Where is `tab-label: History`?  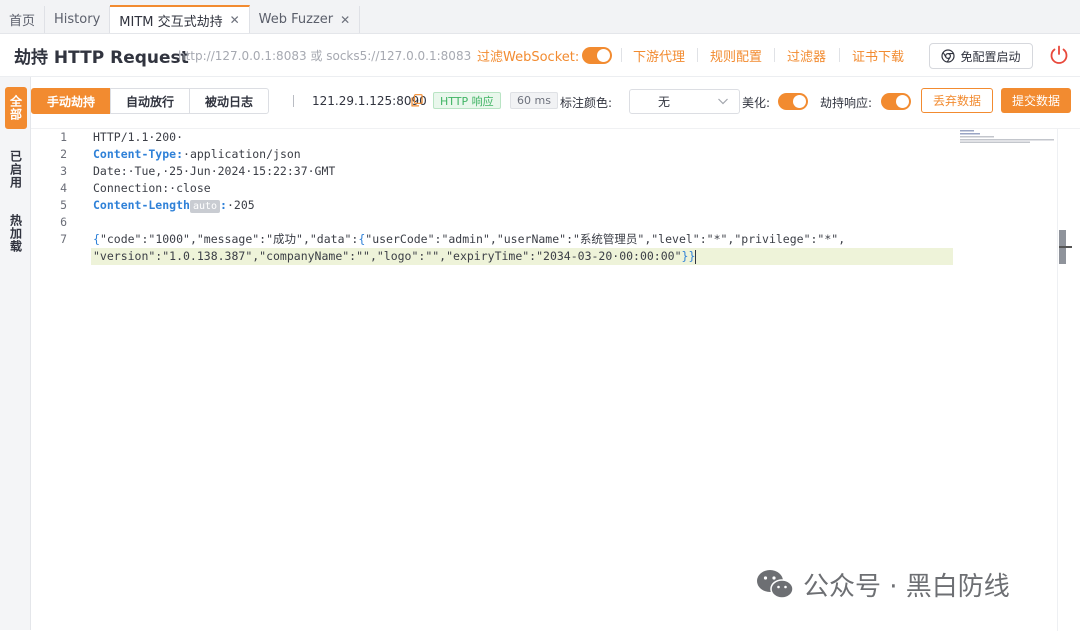
tab-label: History is located at coordinates (77, 19).